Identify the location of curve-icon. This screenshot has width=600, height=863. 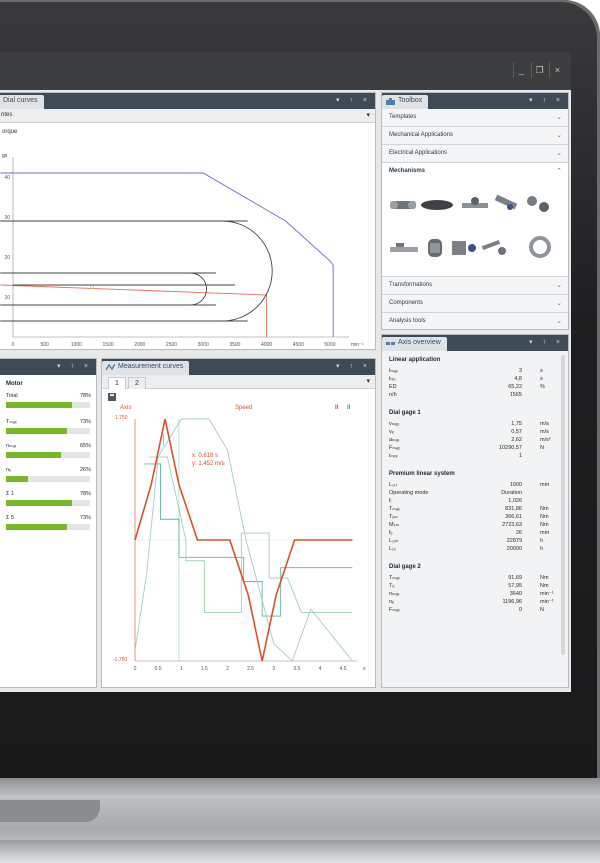
(110, 367).